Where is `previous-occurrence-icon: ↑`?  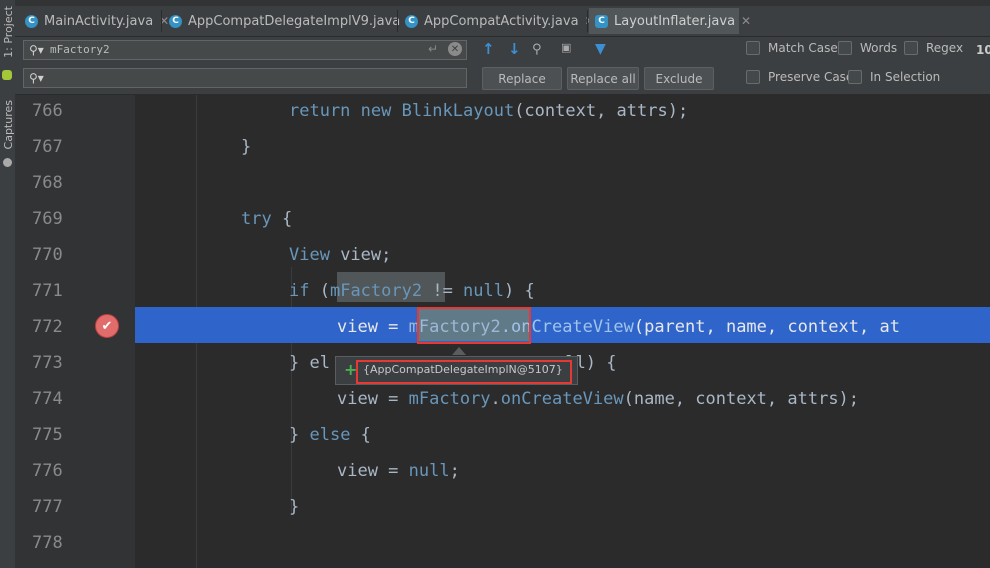 previous-occurrence-icon: ↑ is located at coordinates (488, 49).